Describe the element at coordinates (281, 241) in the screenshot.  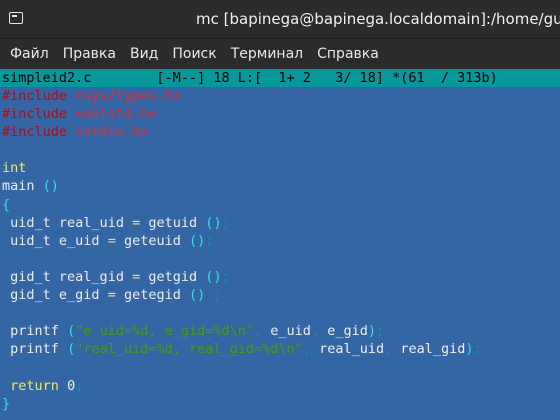
I see `code-line: uid_t e_uid = geteuid ();` at that location.